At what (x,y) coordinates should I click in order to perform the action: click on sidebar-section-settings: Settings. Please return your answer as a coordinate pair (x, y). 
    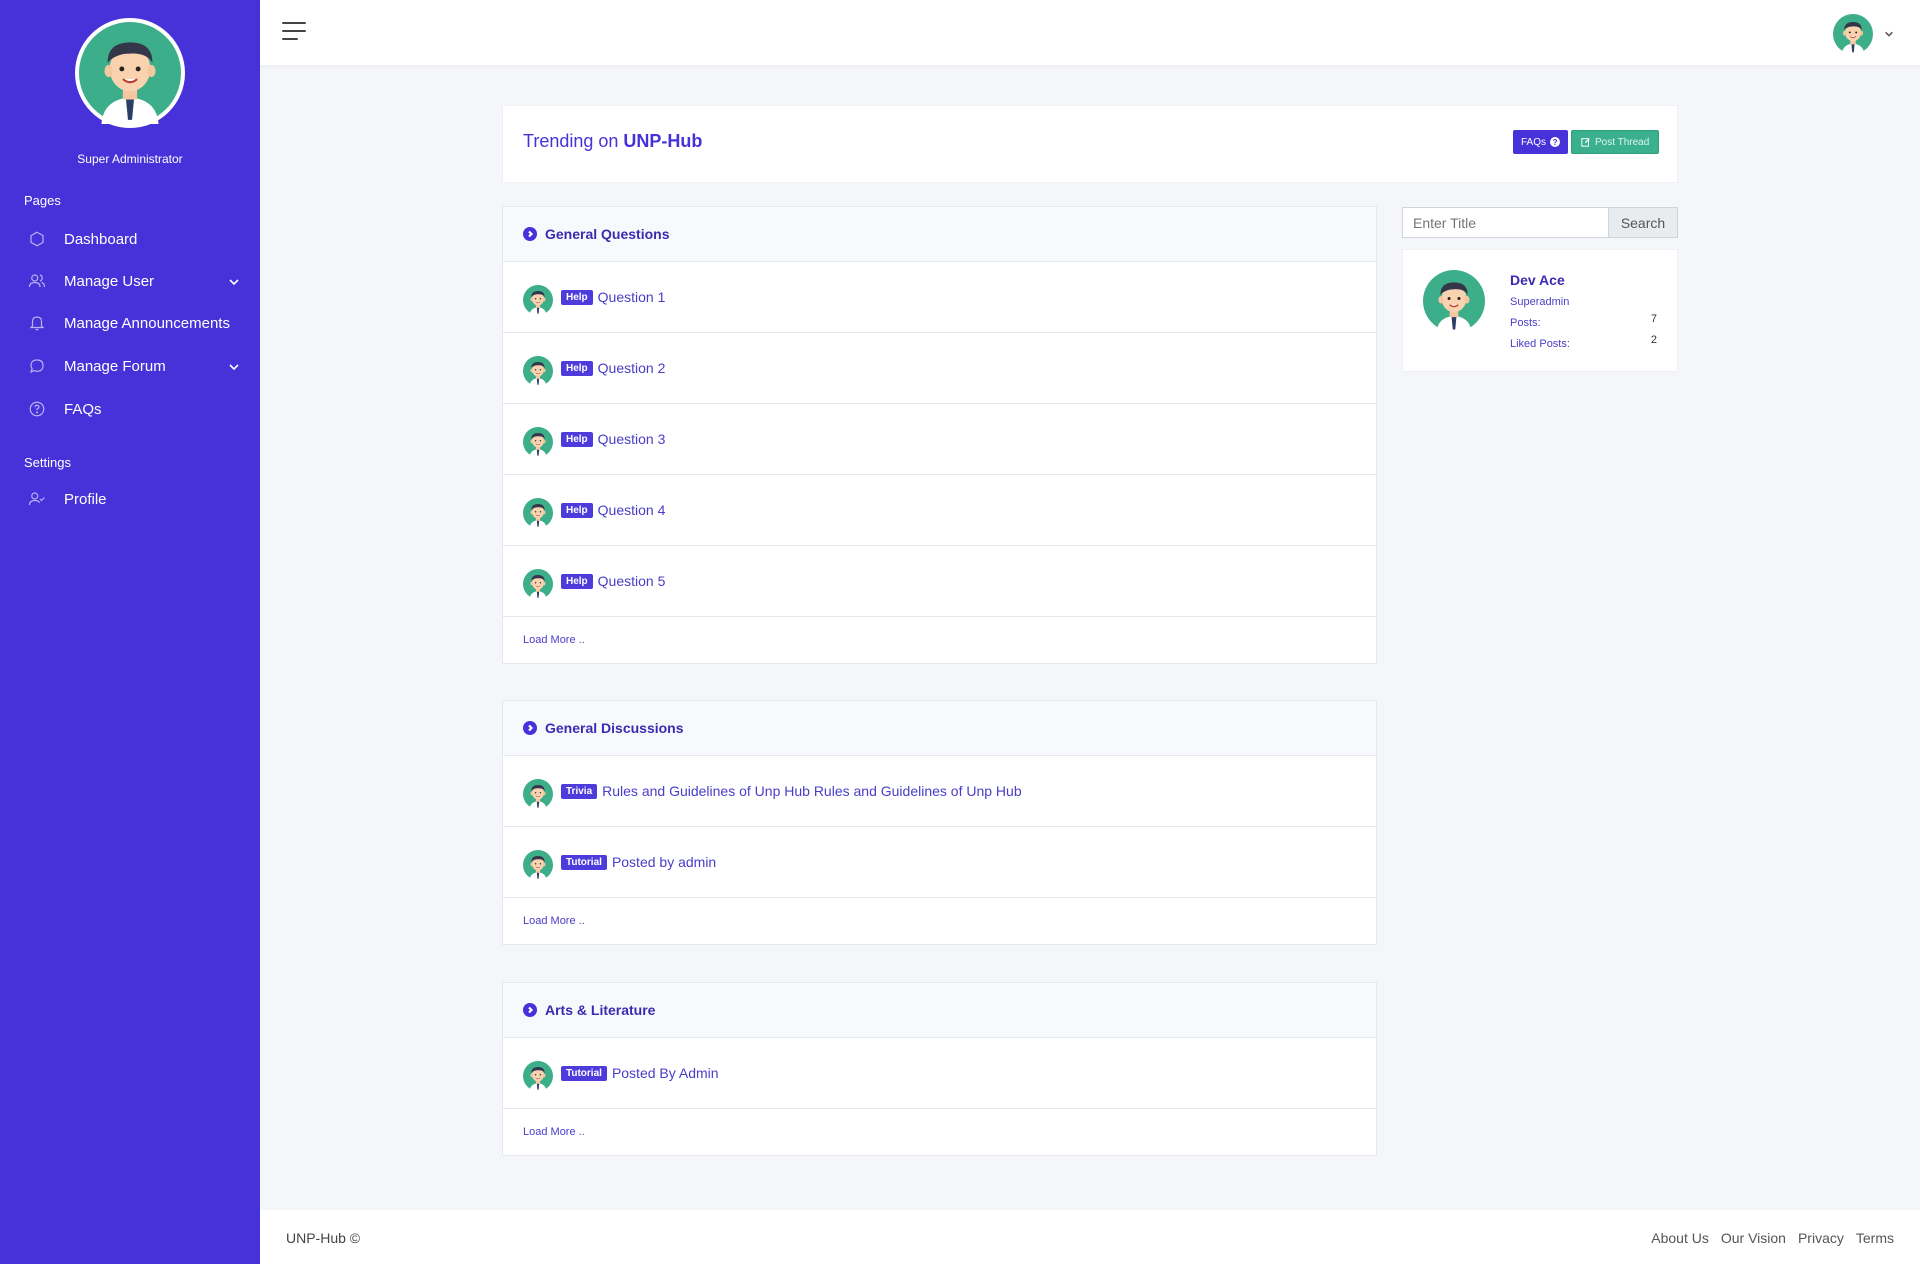
    Looking at the image, I should click on (47, 462).